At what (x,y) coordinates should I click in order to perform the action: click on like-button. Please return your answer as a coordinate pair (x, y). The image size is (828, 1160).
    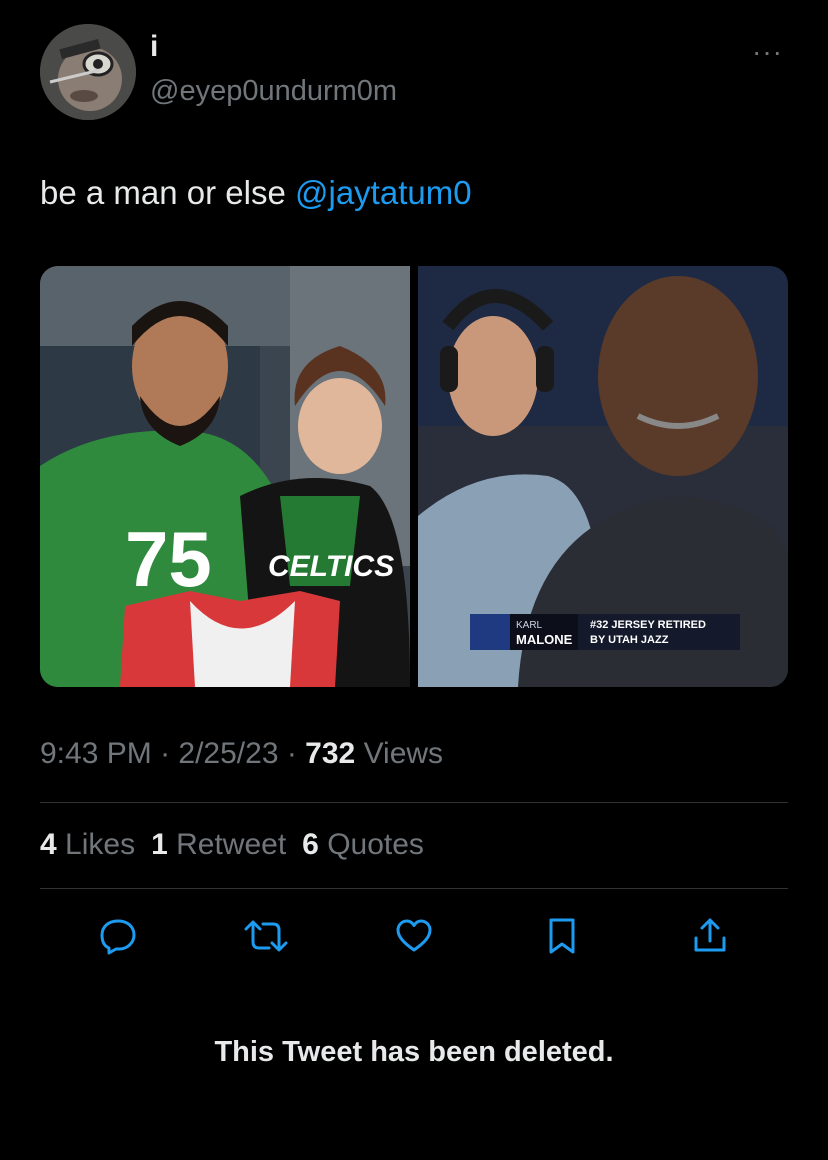
    Looking at the image, I should click on (414, 936).